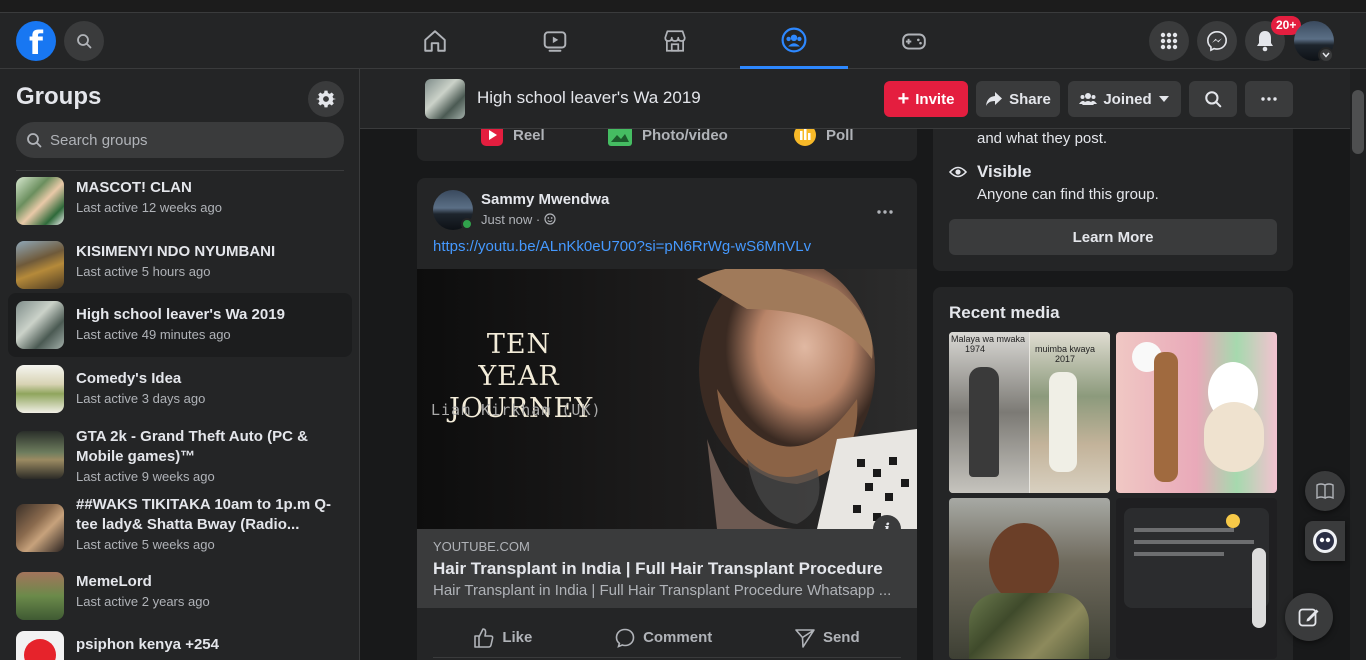 The height and width of the screenshot is (660, 1366). What do you see at coordinates (180, 389) in the screenshot?
I see `sidebar-group-item: Comedy's Idea Last active 3 days ago` at bounding box center [180, 389].